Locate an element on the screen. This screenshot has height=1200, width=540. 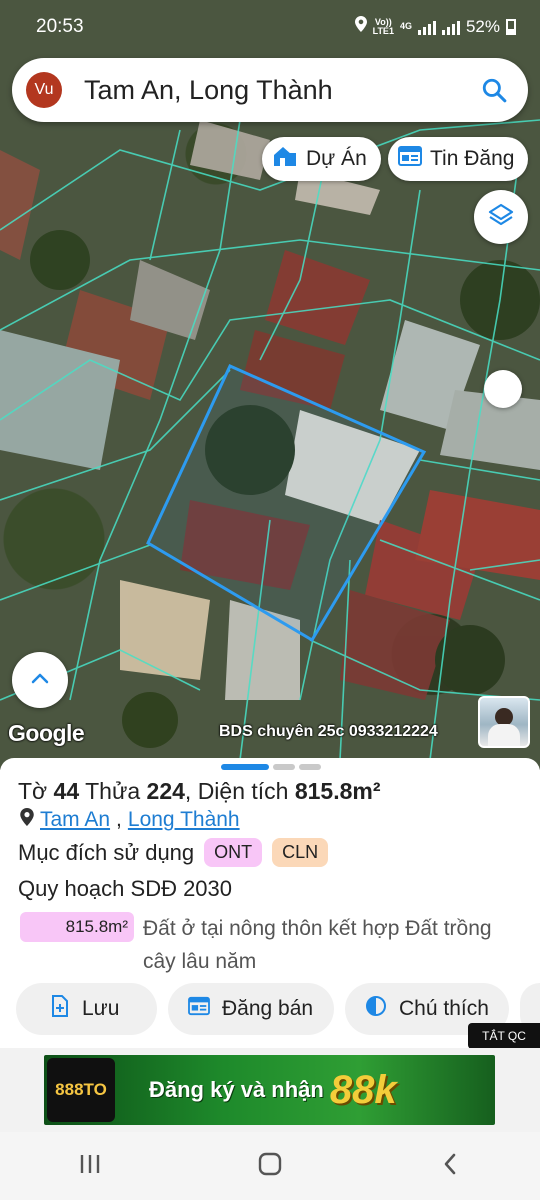
volte-indicator: Vo)) LTE1 is located at coordinates (383, 26).